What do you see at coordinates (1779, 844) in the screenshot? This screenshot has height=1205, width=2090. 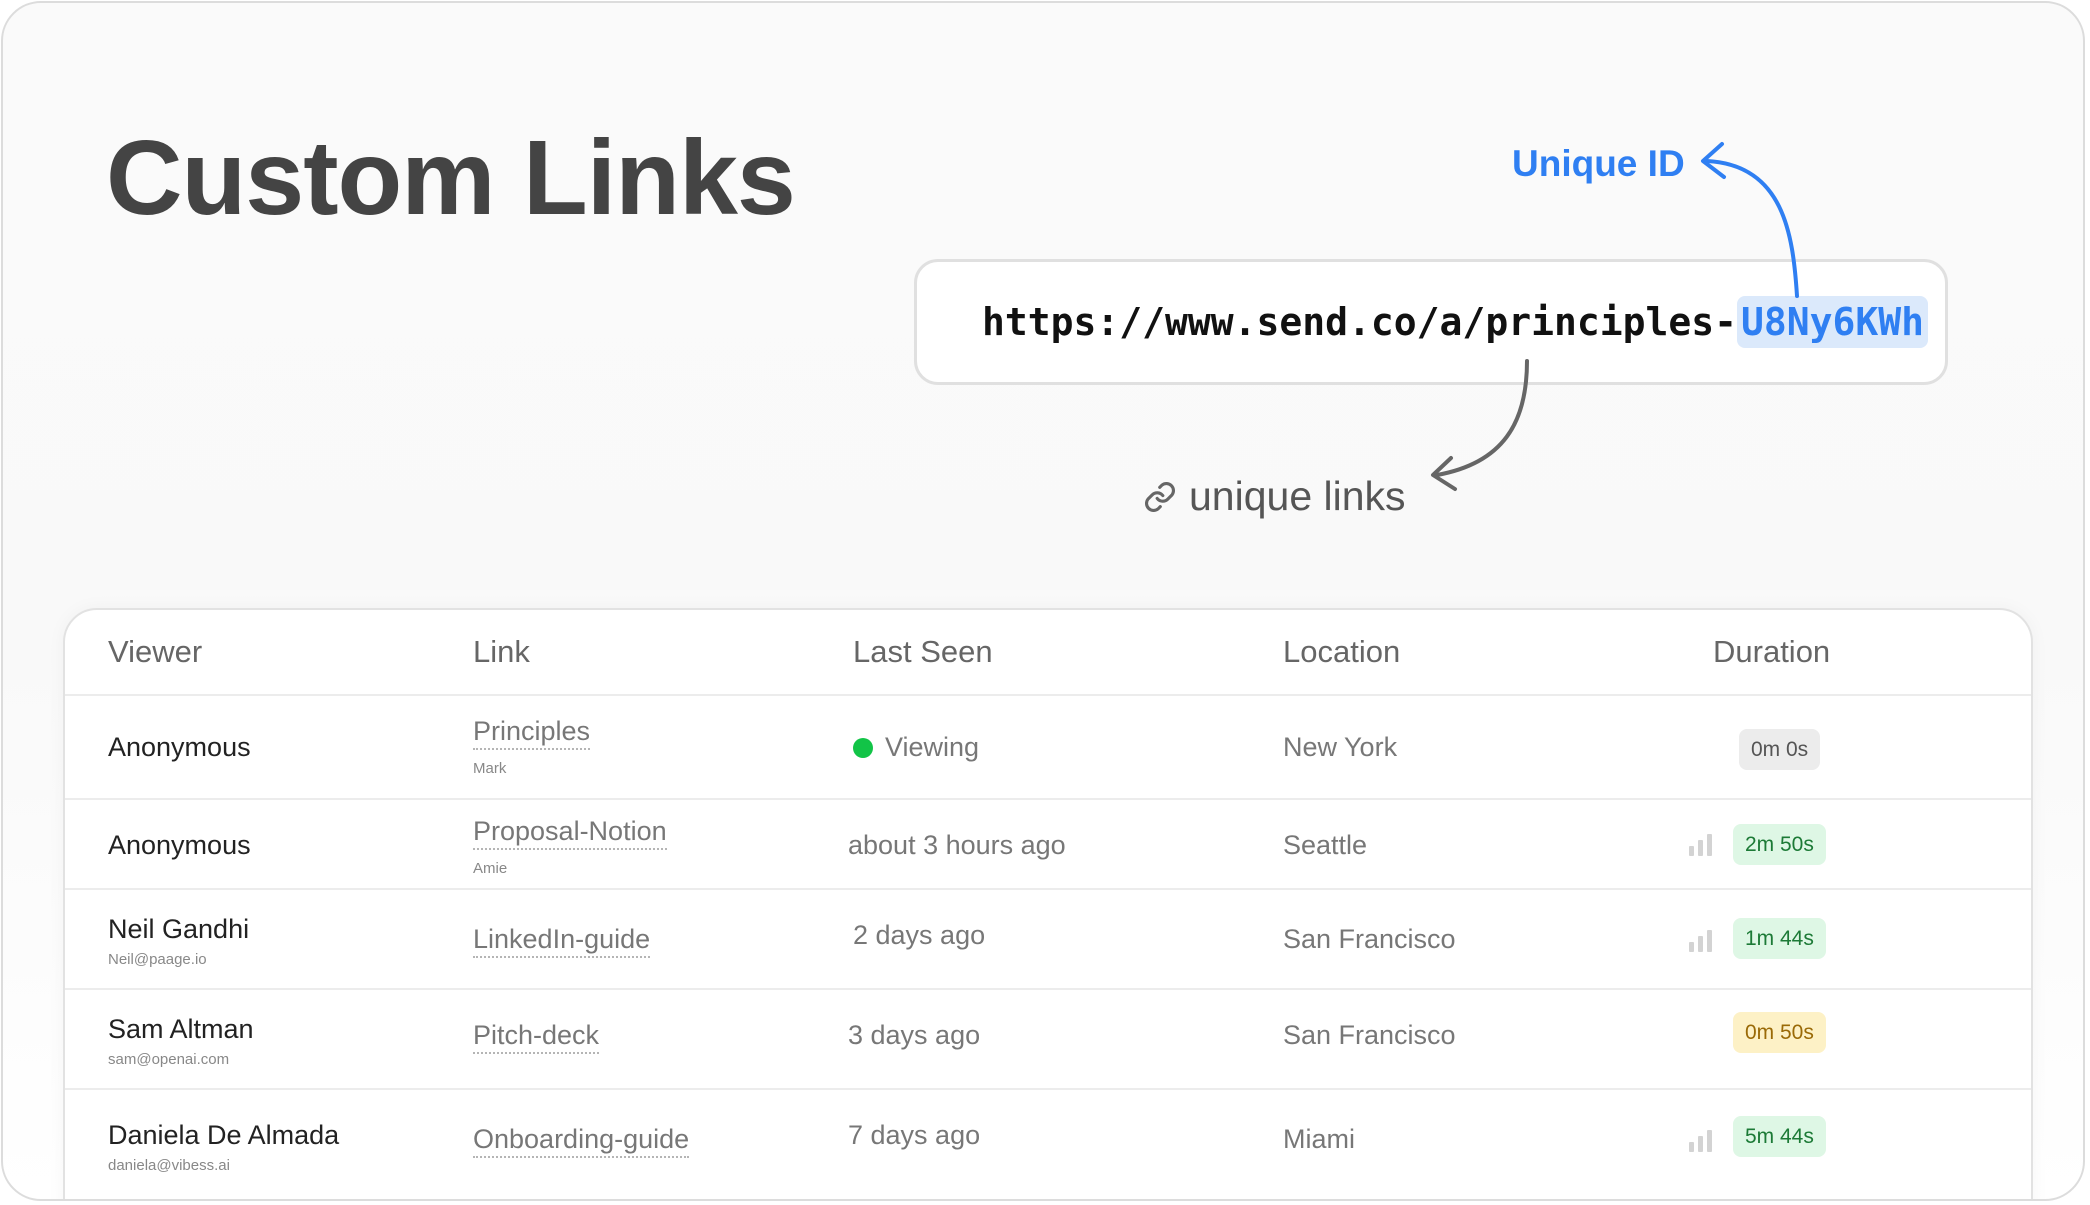 I see `duration-badge: 2m 50s` at bounding box center [1779, 844].